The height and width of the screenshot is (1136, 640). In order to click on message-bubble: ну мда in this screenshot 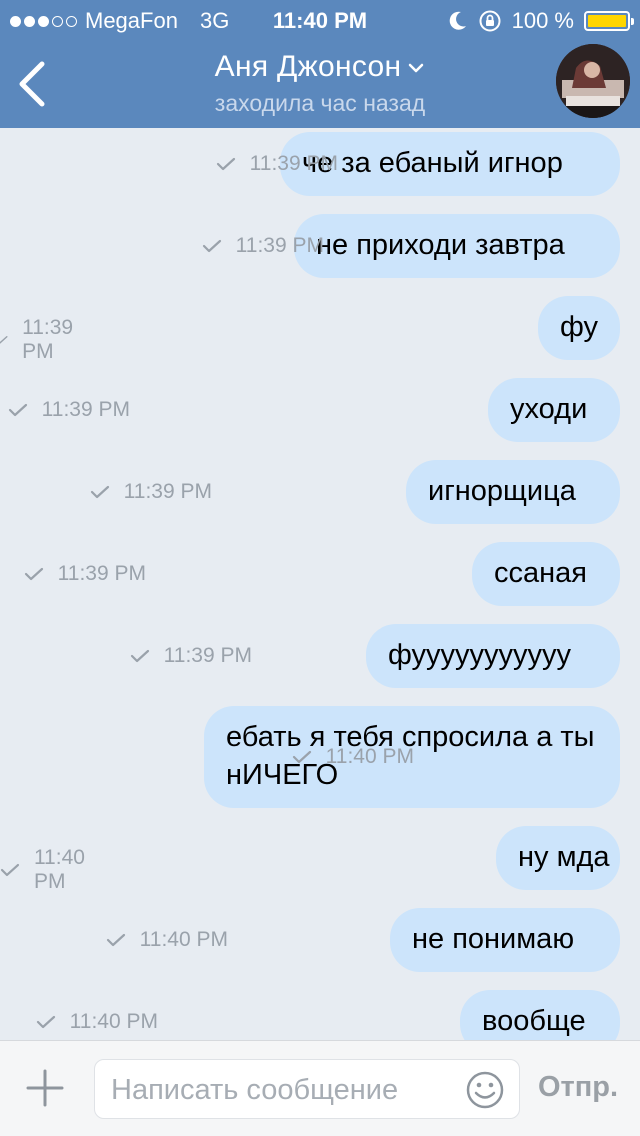, I will do `click(558, 858)`.